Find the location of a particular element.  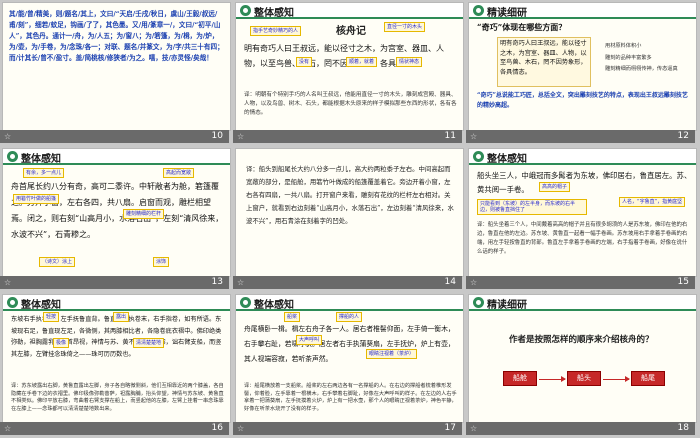

slide-canvas: 精读细研 作者是按照怎样的顺序来介绍核舟的？ 船舱 船头 船尾 is located at coordinates (582, 358).